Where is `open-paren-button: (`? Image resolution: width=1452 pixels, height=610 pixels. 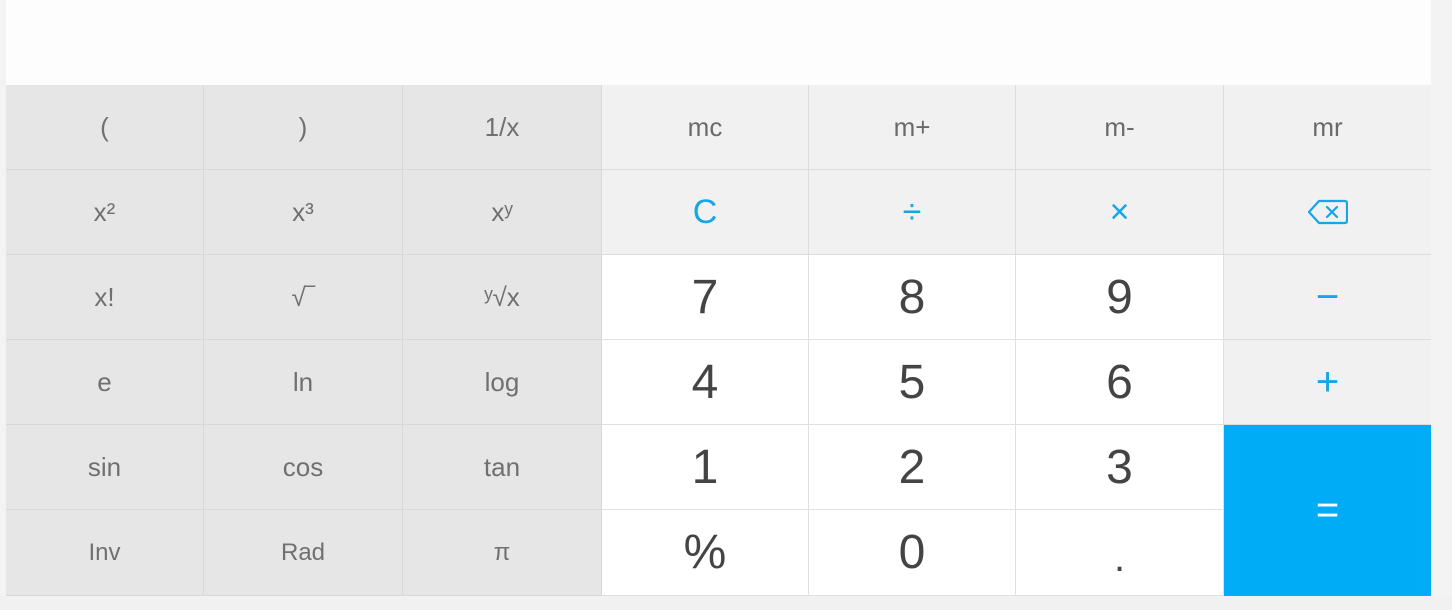 open-paren-button: ( is located at coordinates (105, 127).